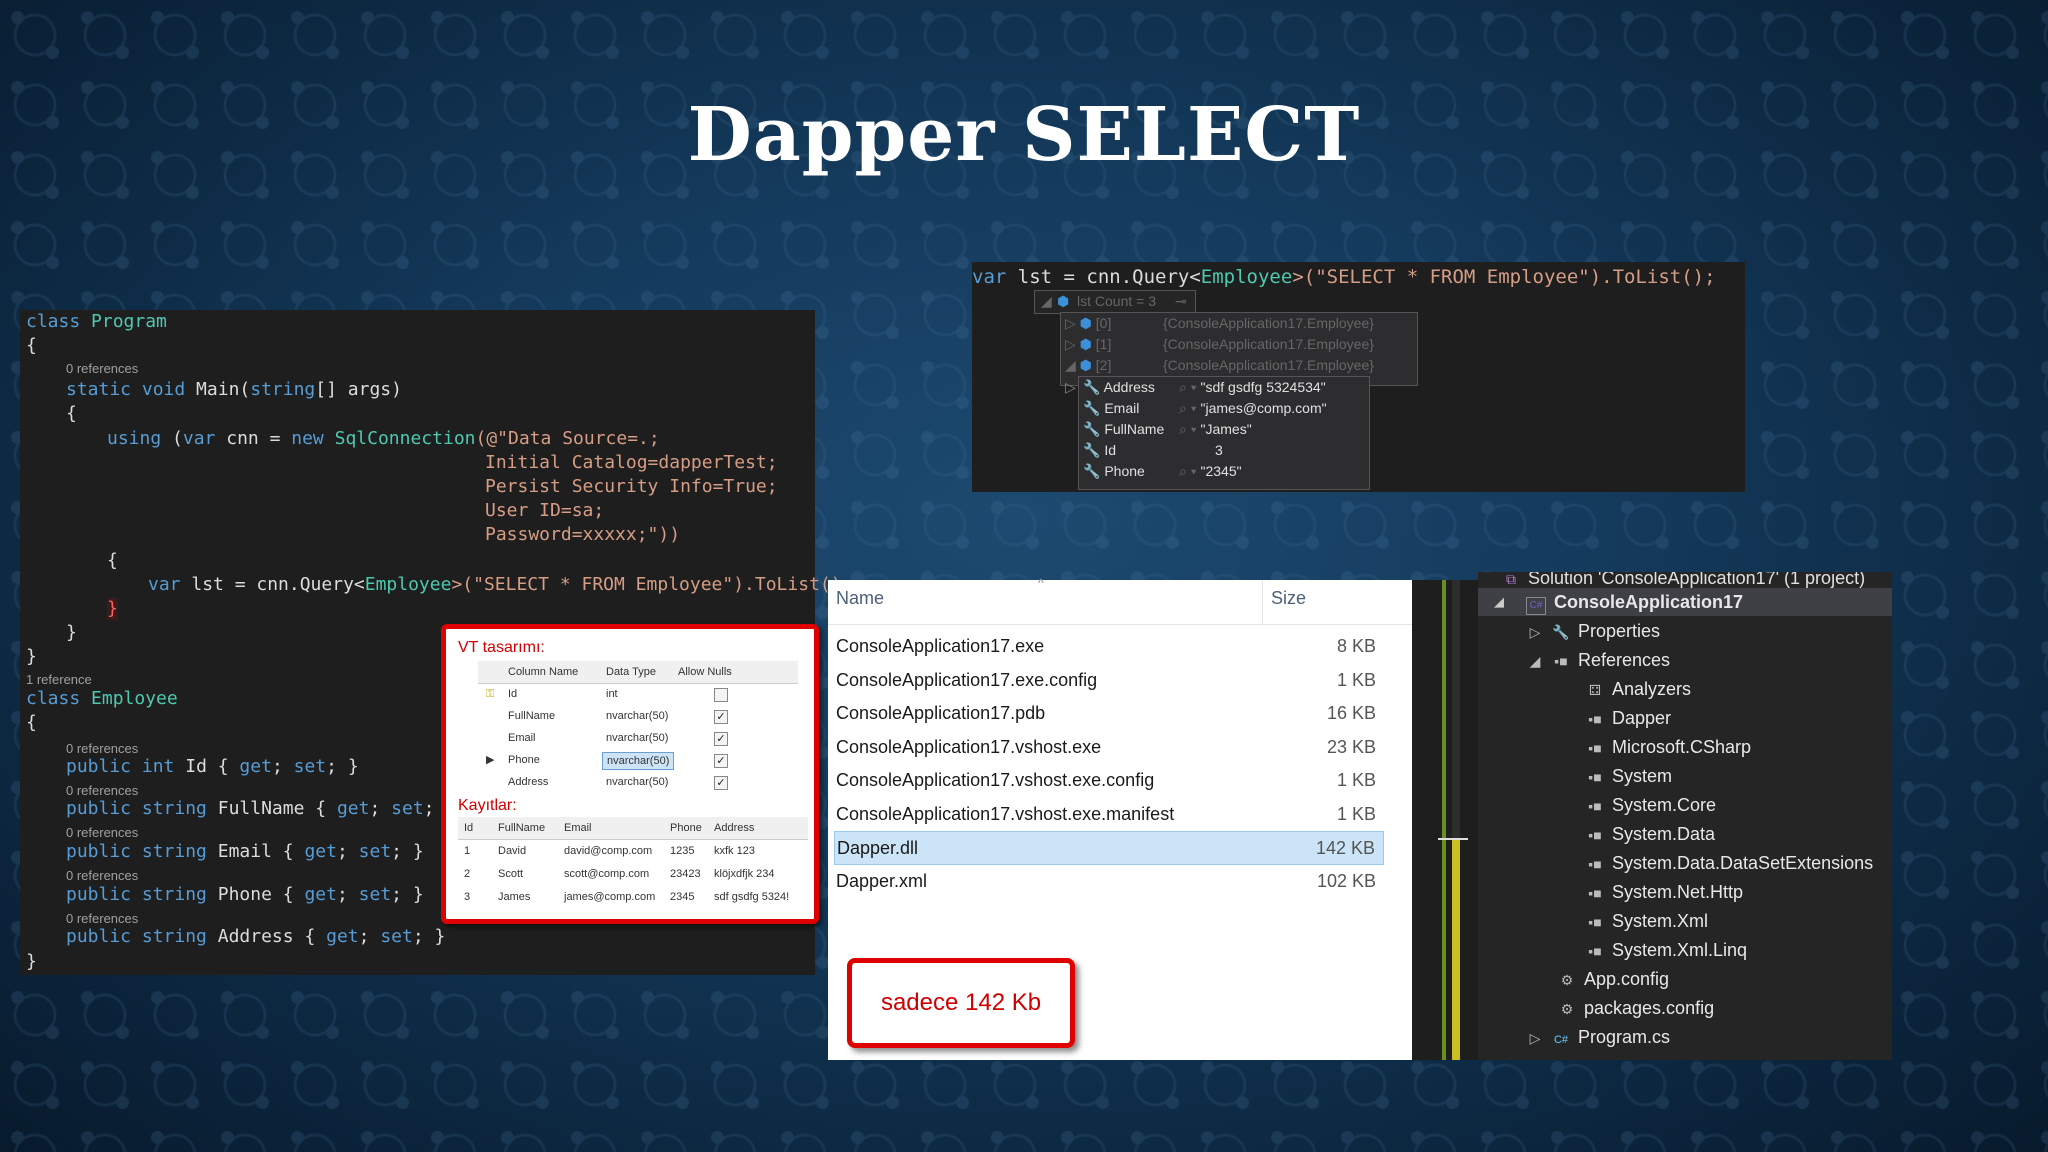 The height and width of the screenshot is (1152, 2048). Describe the element at coordinates (1651, 805) in the screenshot. I see `reference-node: ▪■ System.Core` at that location.